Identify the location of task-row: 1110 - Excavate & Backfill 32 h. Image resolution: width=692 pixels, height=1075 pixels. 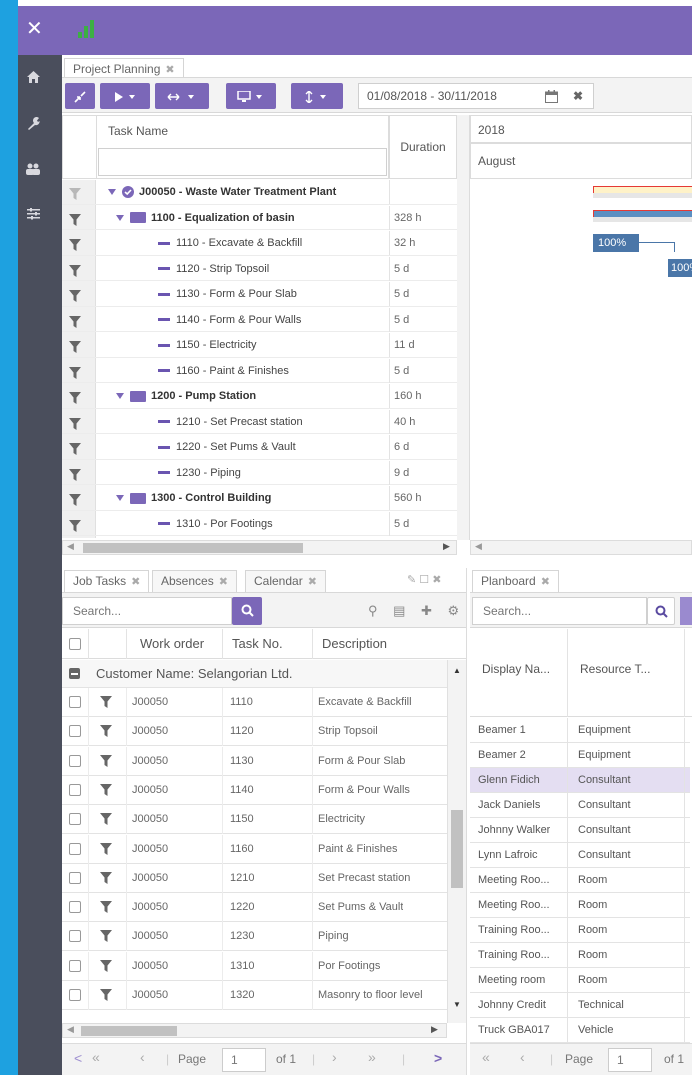
(259, 243).